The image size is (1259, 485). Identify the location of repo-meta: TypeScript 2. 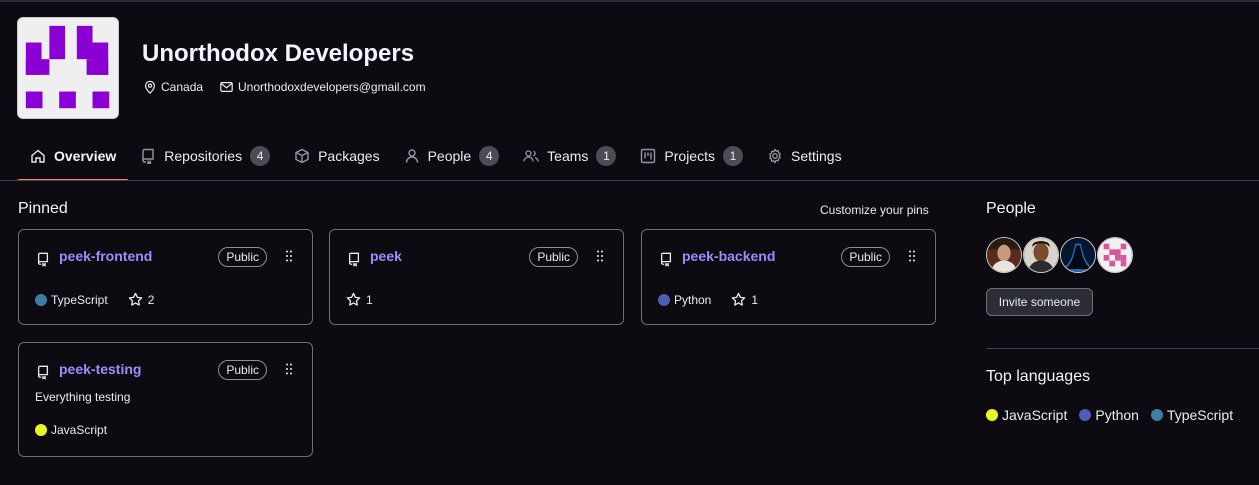
(94, 299).